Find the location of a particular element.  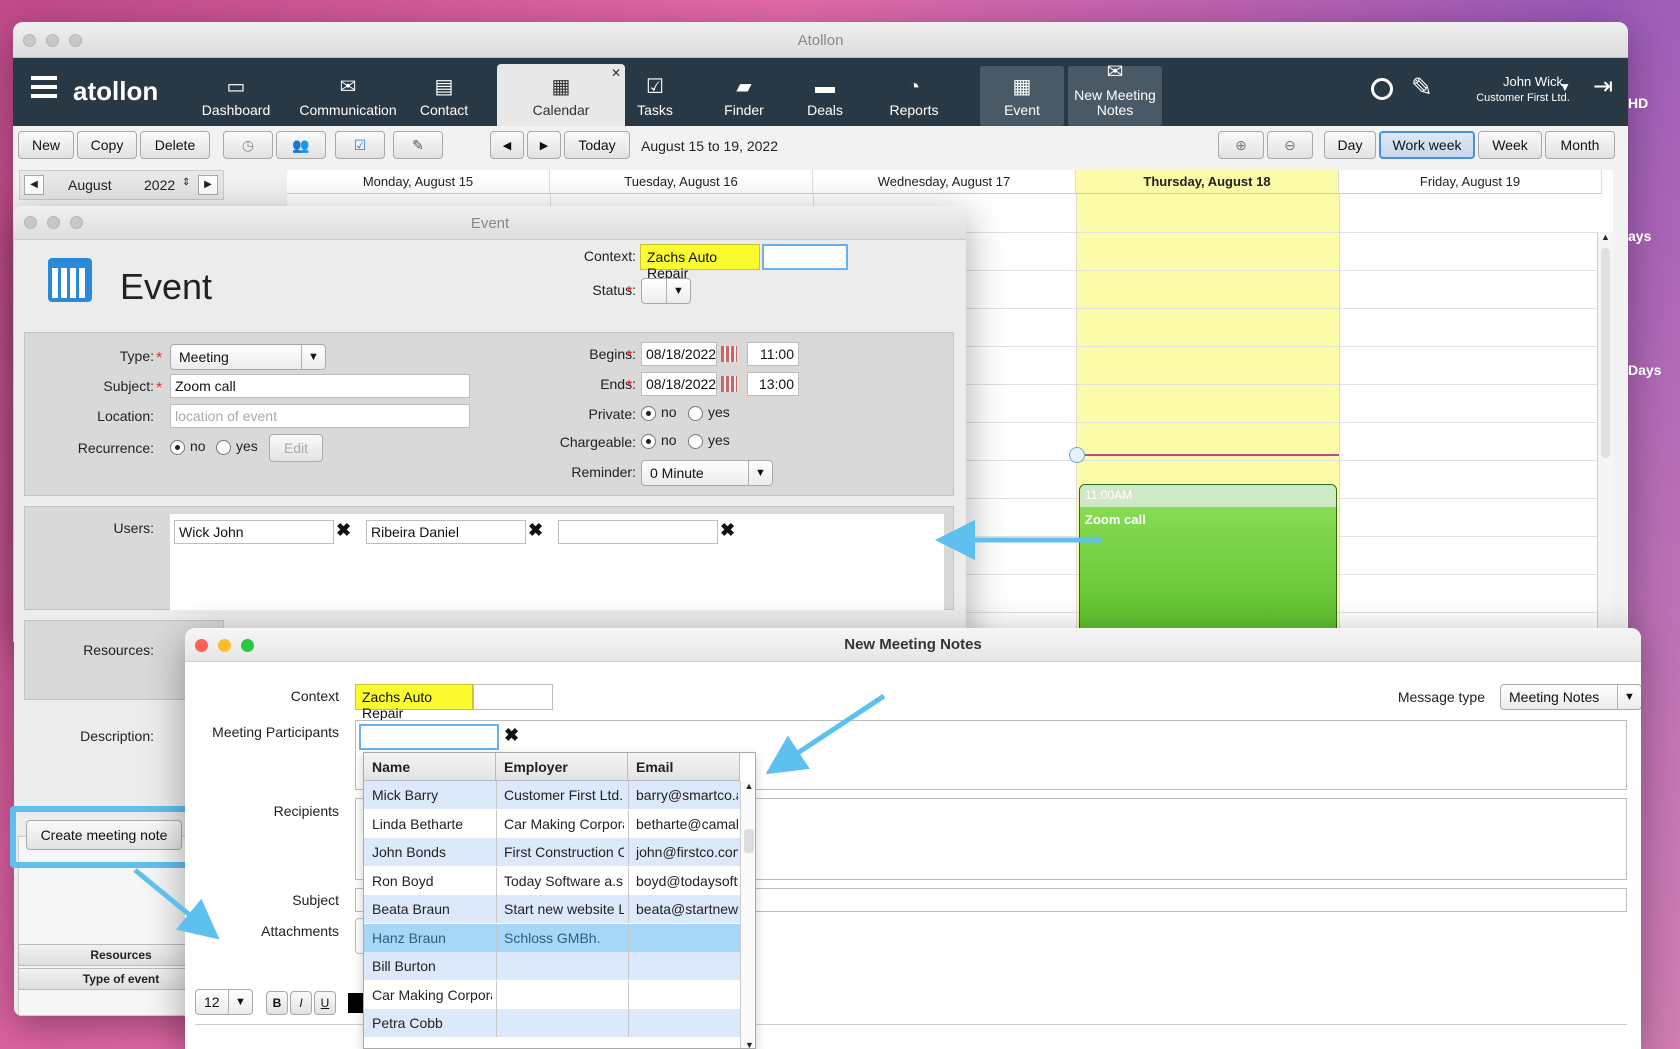

arrow-to-participants is located at coordinates (825, 734).